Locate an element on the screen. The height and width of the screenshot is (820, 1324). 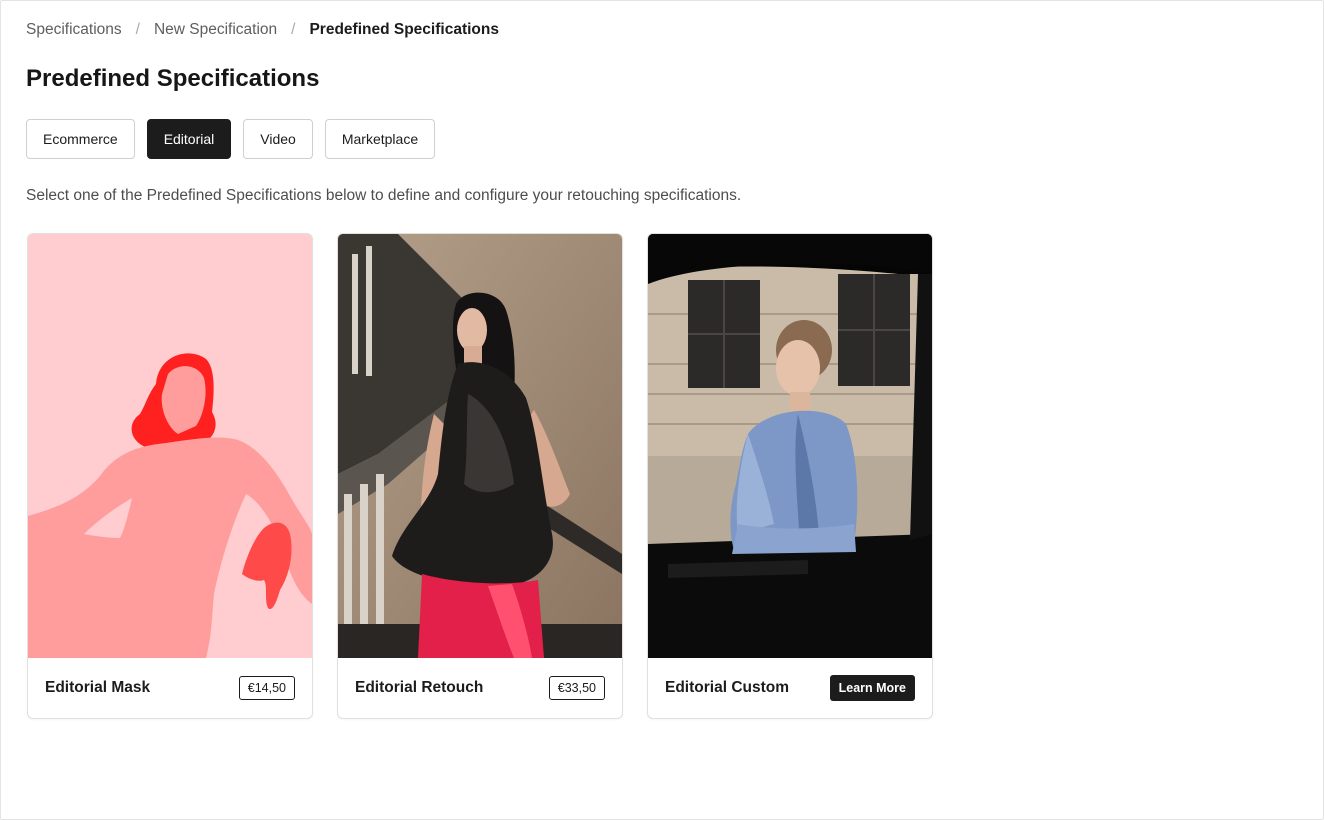
page-title: Predefined Specifications is located at coordinates (173, 78).